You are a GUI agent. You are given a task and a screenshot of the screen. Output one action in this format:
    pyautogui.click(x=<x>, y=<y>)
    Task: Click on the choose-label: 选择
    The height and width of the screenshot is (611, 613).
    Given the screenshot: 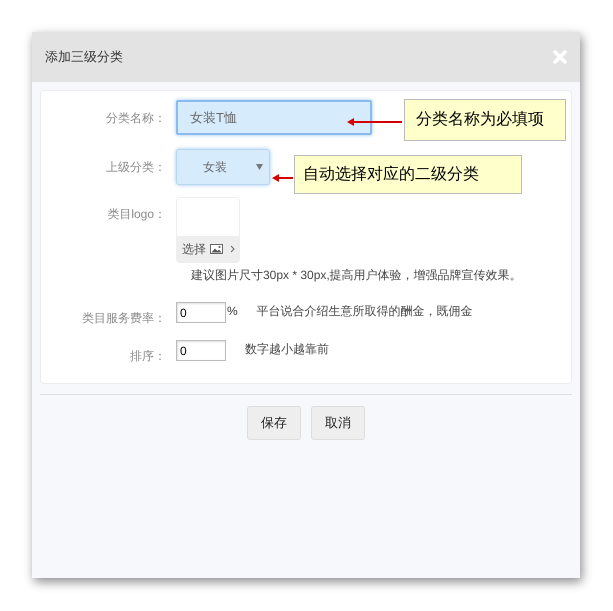 What is the action you would take?
    pyautogui.click(x=194, y=249)
    